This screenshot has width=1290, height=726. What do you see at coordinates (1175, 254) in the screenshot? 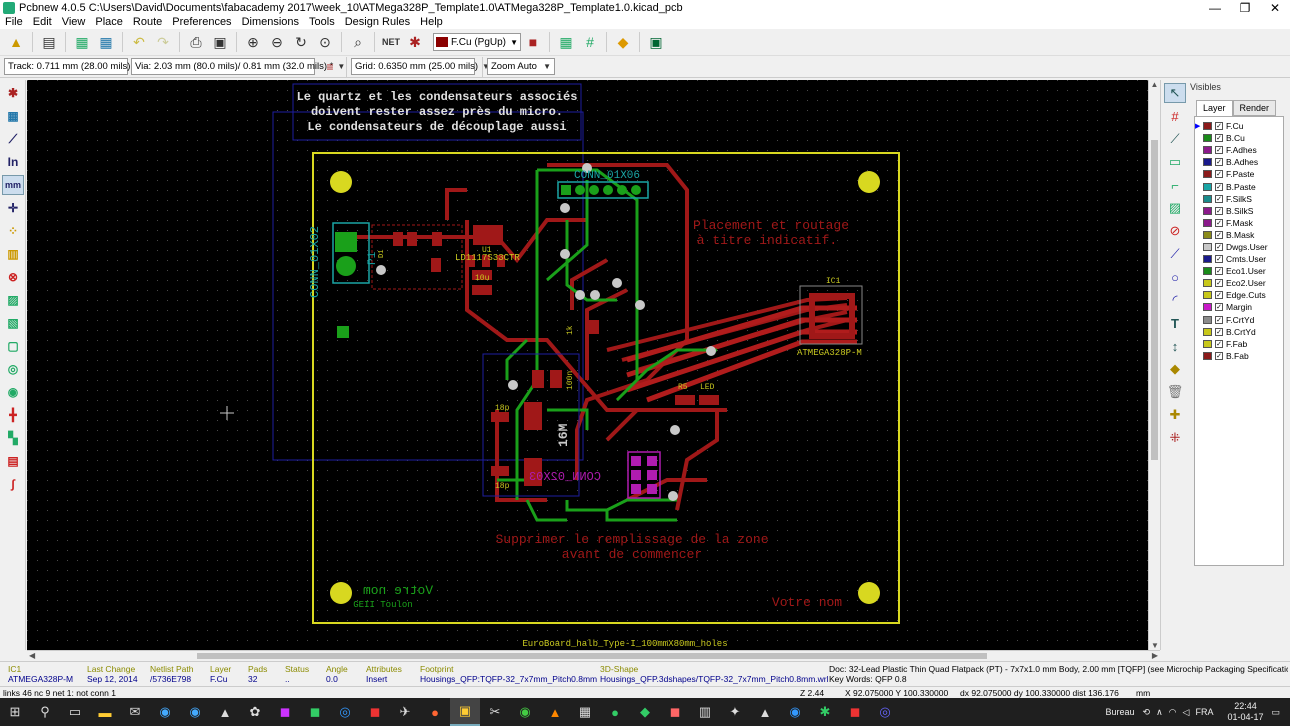
I see `add-line-icon: ⟋` at bounding box center [1175, 254].